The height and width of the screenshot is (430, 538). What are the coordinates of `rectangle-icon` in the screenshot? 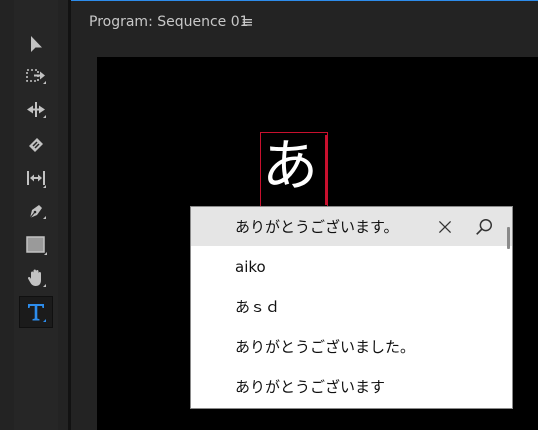 It's located at (36, 245).